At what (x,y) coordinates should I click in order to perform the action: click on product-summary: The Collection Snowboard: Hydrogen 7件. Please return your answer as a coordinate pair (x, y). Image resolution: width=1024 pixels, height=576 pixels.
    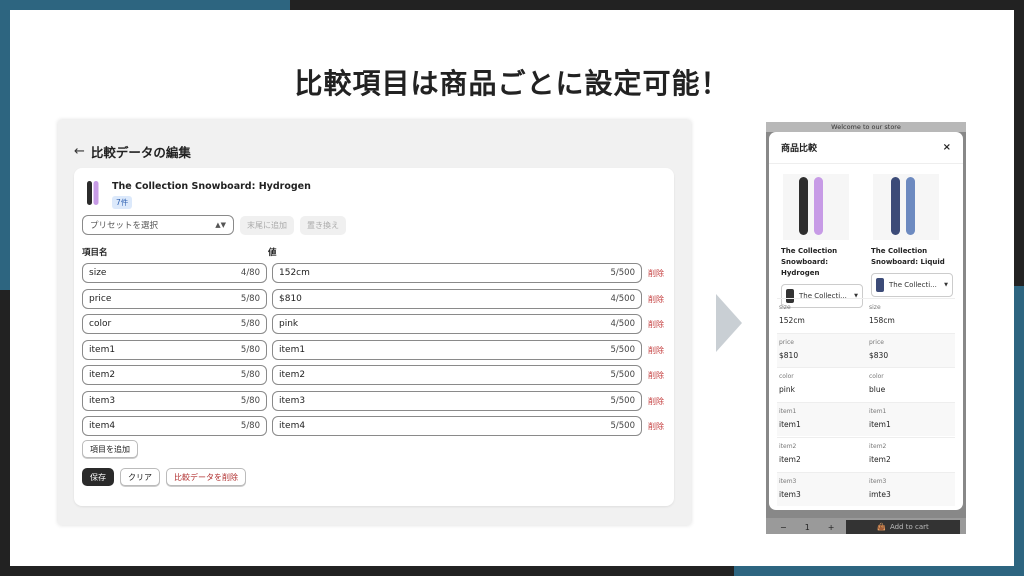
    Looking at the image, I should click on (198, 194).